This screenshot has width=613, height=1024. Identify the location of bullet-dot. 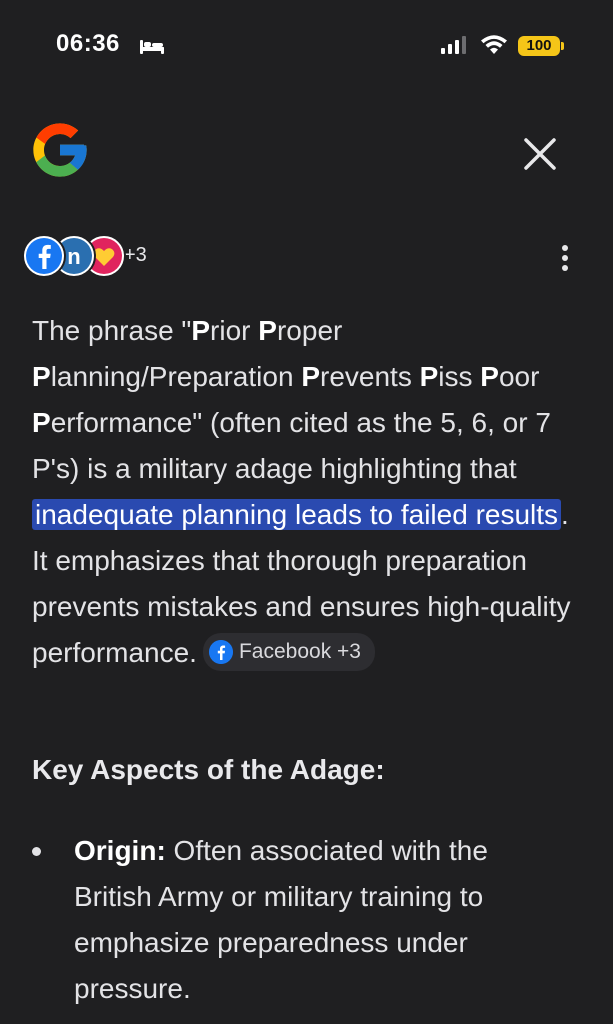
(36, 851).